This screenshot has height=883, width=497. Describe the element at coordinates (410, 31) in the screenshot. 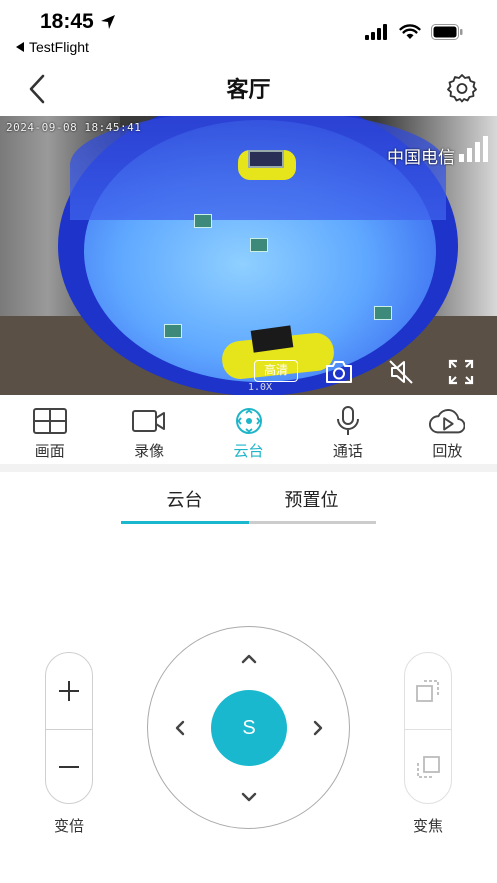

I see `wifi-icon` at that location.